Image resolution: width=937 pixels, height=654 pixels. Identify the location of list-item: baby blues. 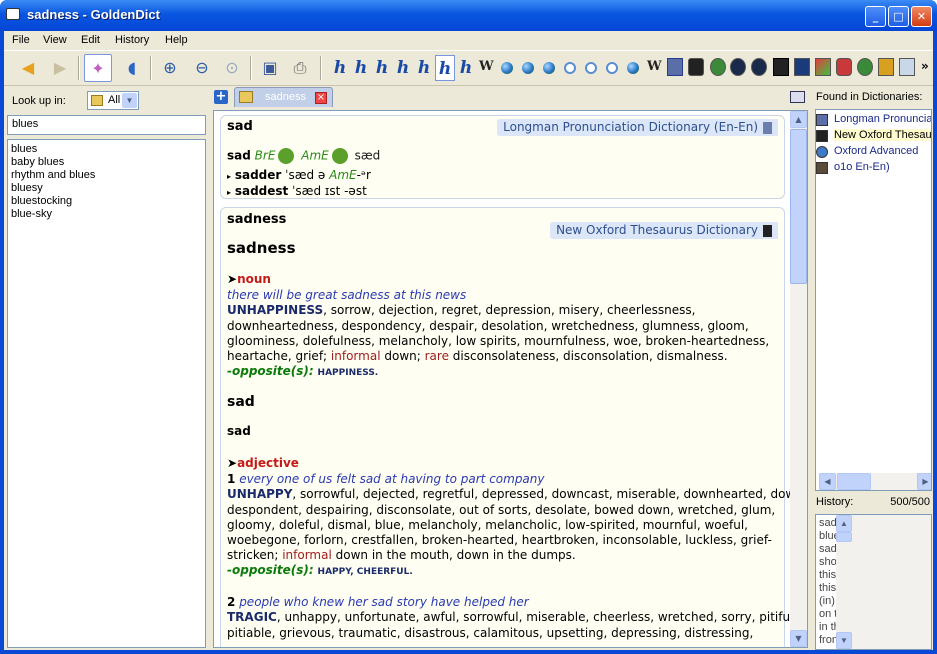
(108, 162).